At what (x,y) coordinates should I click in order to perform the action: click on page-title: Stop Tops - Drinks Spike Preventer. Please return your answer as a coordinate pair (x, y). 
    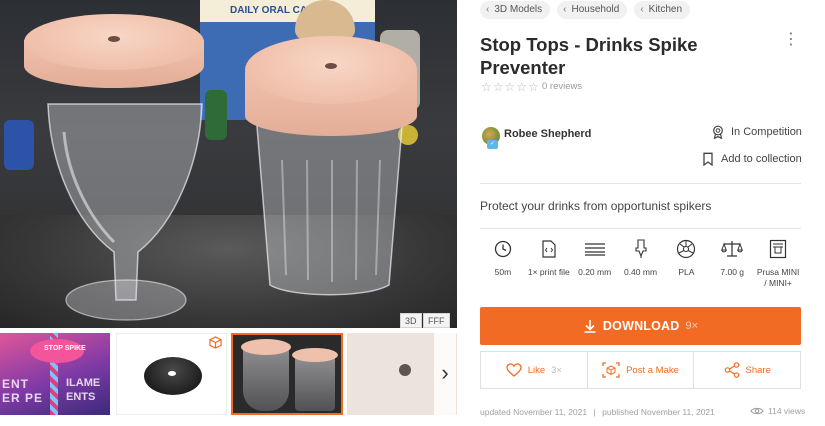
    Looking at the image, I should click on (589, 56).